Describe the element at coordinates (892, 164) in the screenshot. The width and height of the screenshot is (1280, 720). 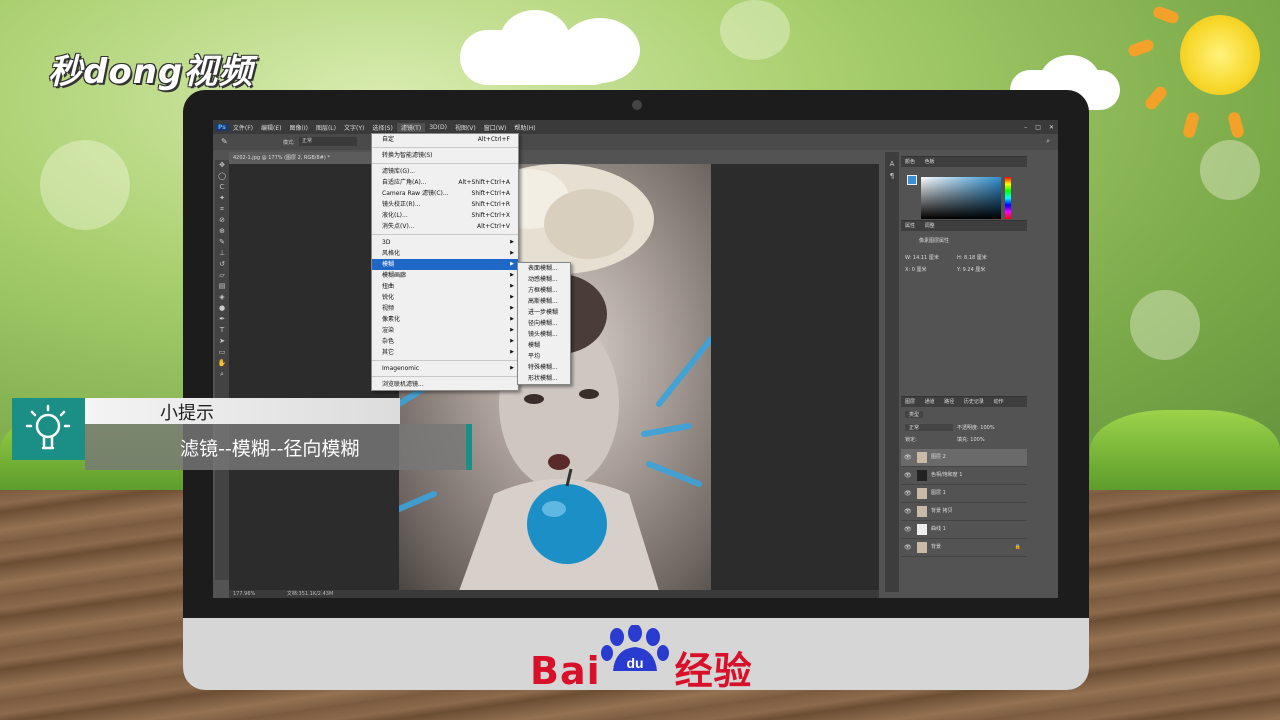
I see `character-panel-icon: A` at that location.